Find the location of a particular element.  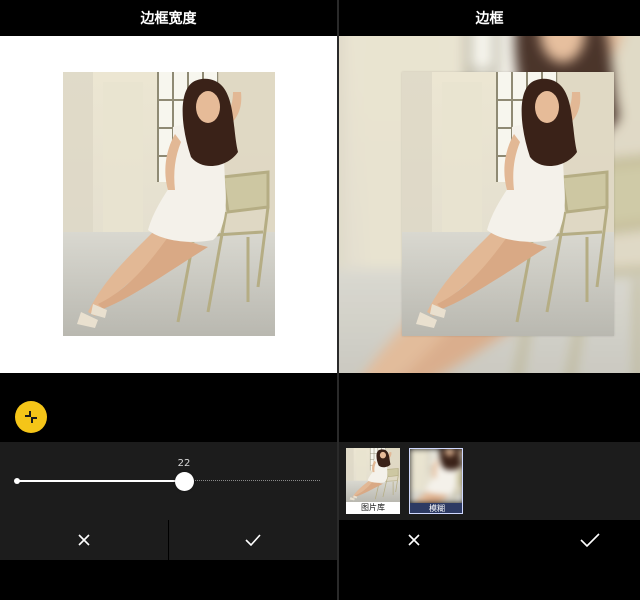

slider-track is located at coordinates (168, 481).